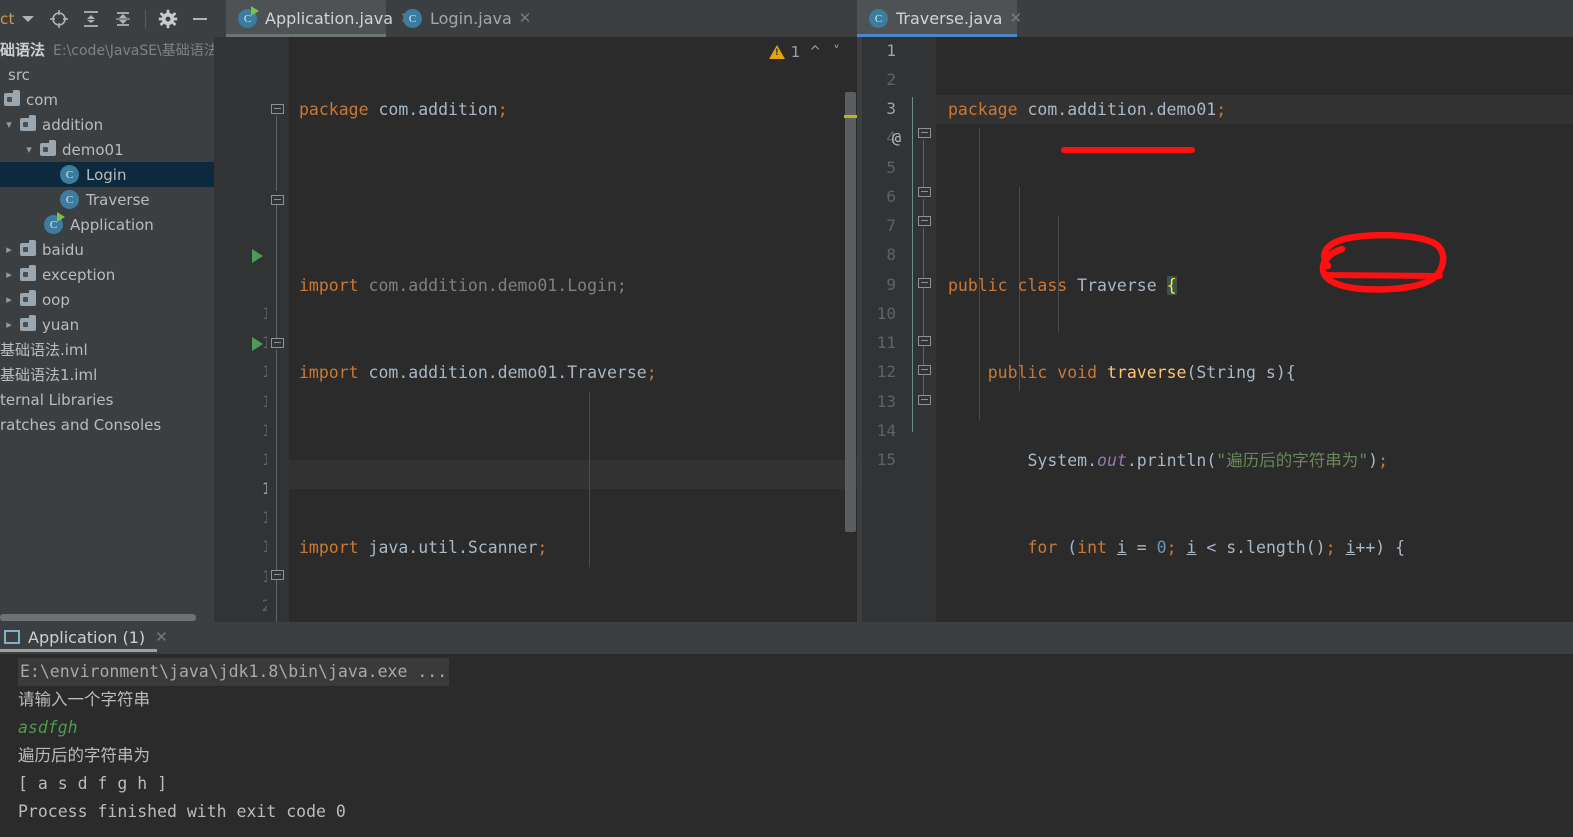  I want to click on tree-row-scratches-and-consoles: ratches and Consoles, so click(107, 424).